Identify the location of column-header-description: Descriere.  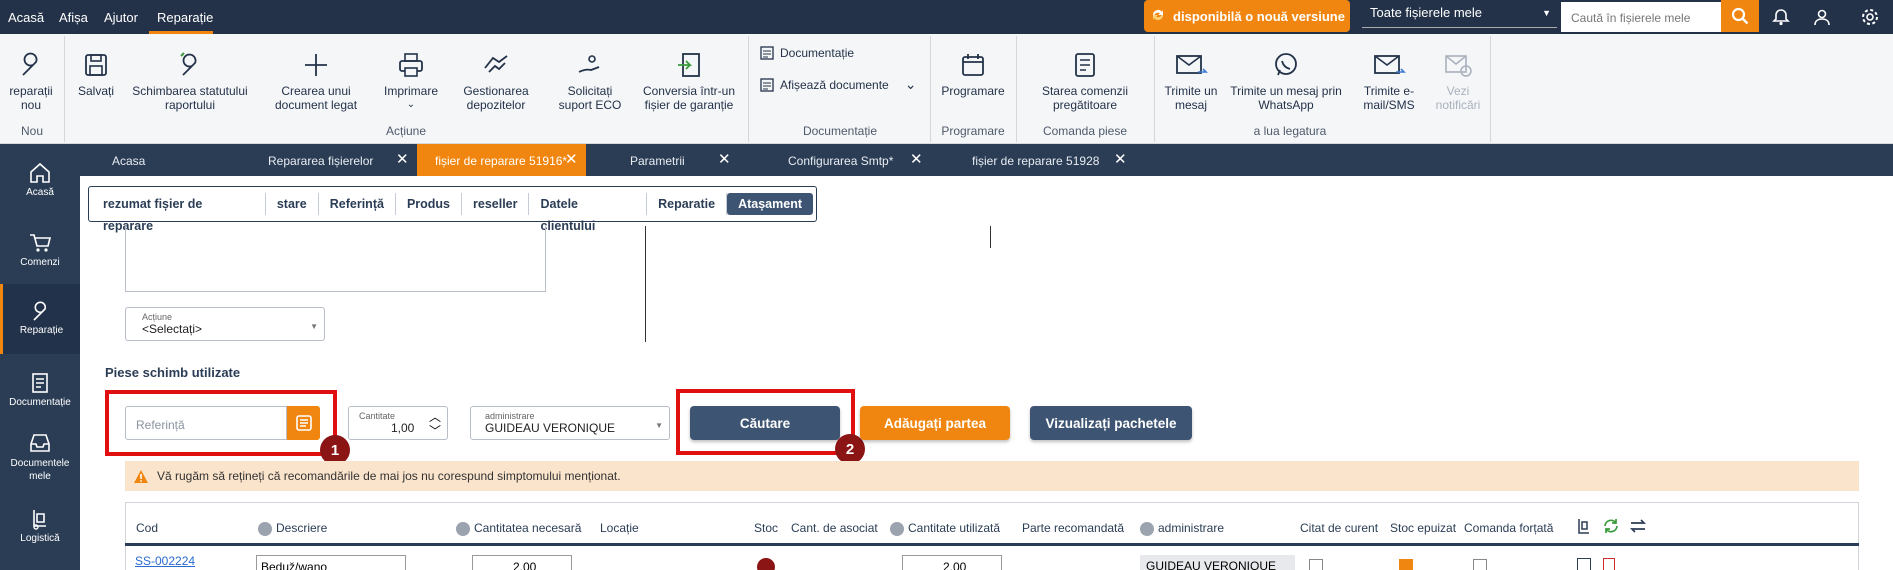
(292, 528).